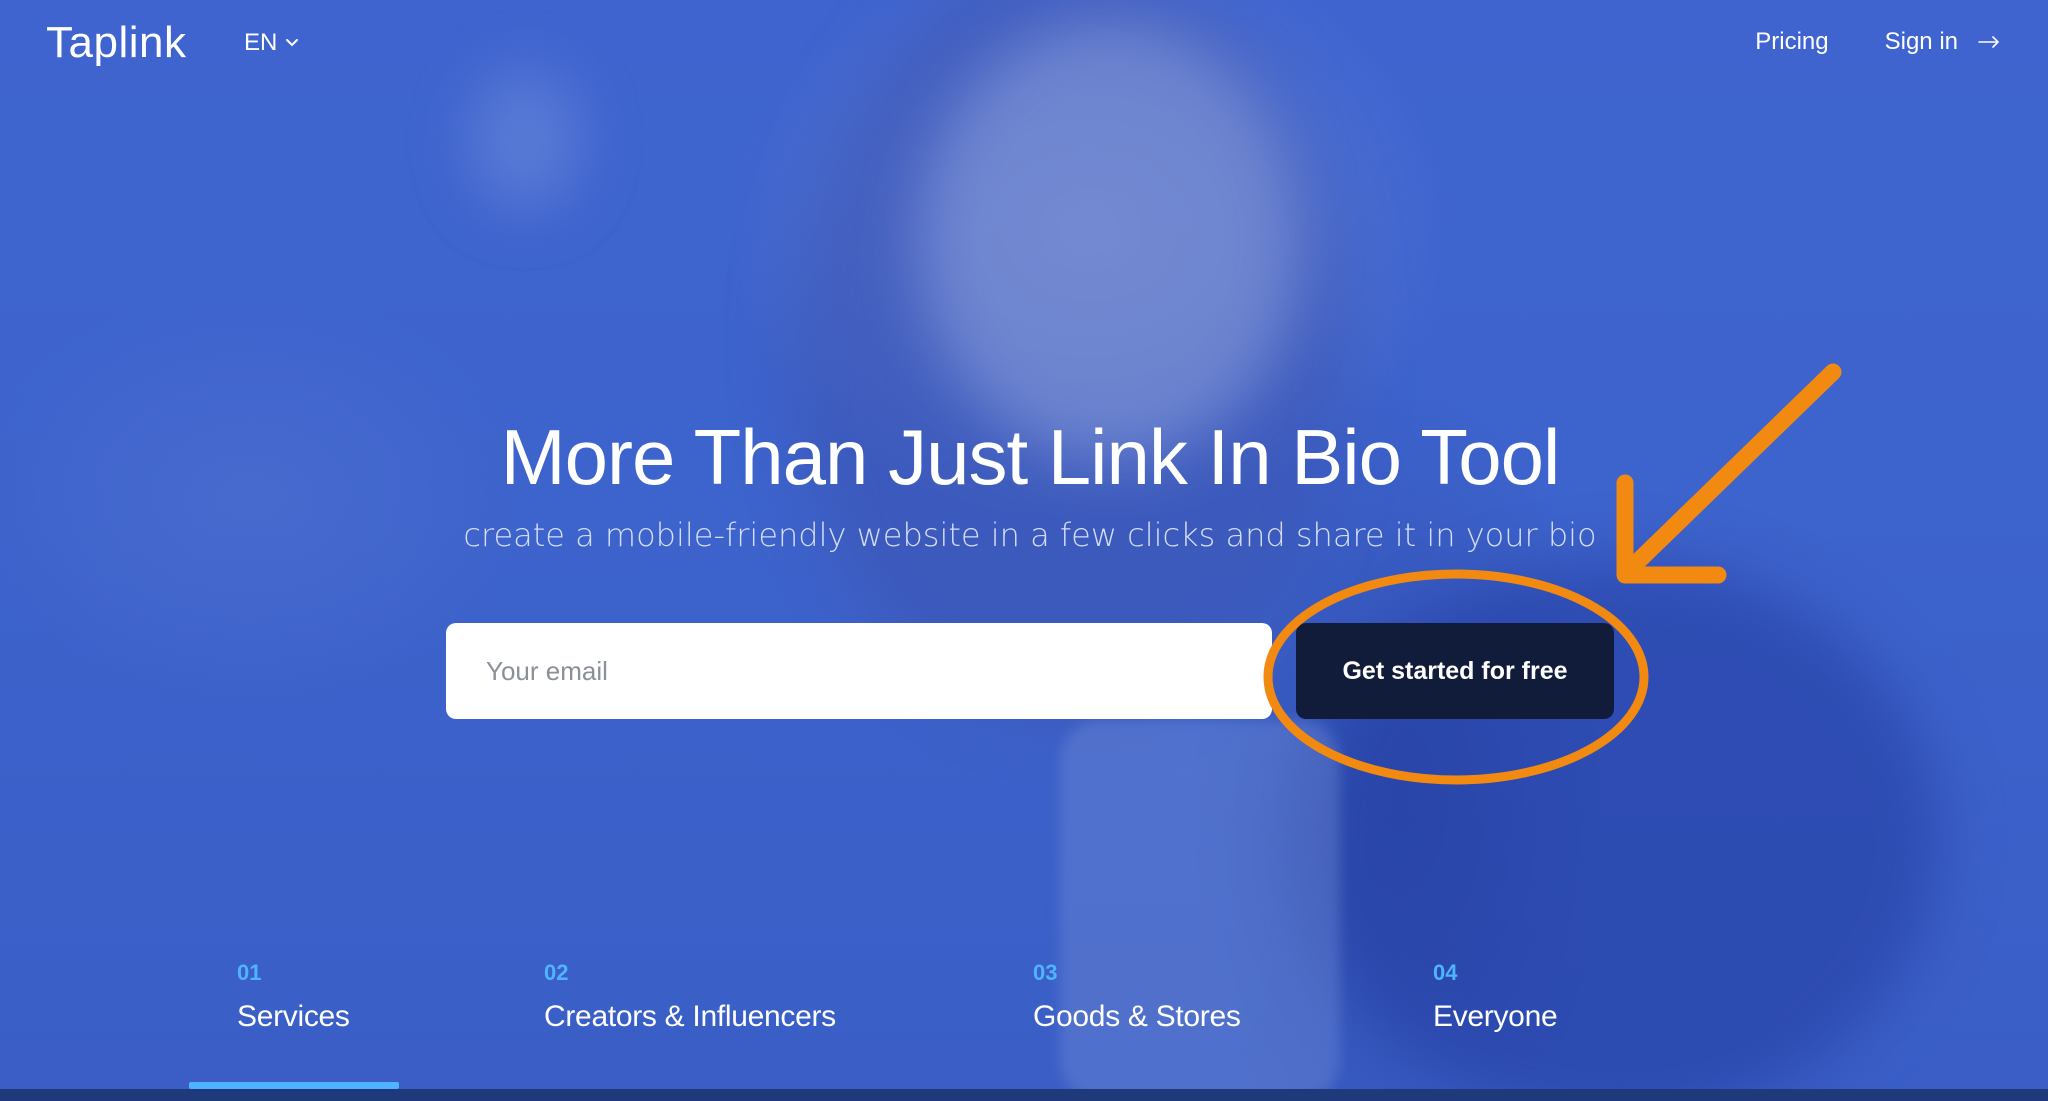 Image resolution: width=2048 pixels, height=1101 pixels. I want to click on sign-in-link: Sign in, so click(1942, 42).